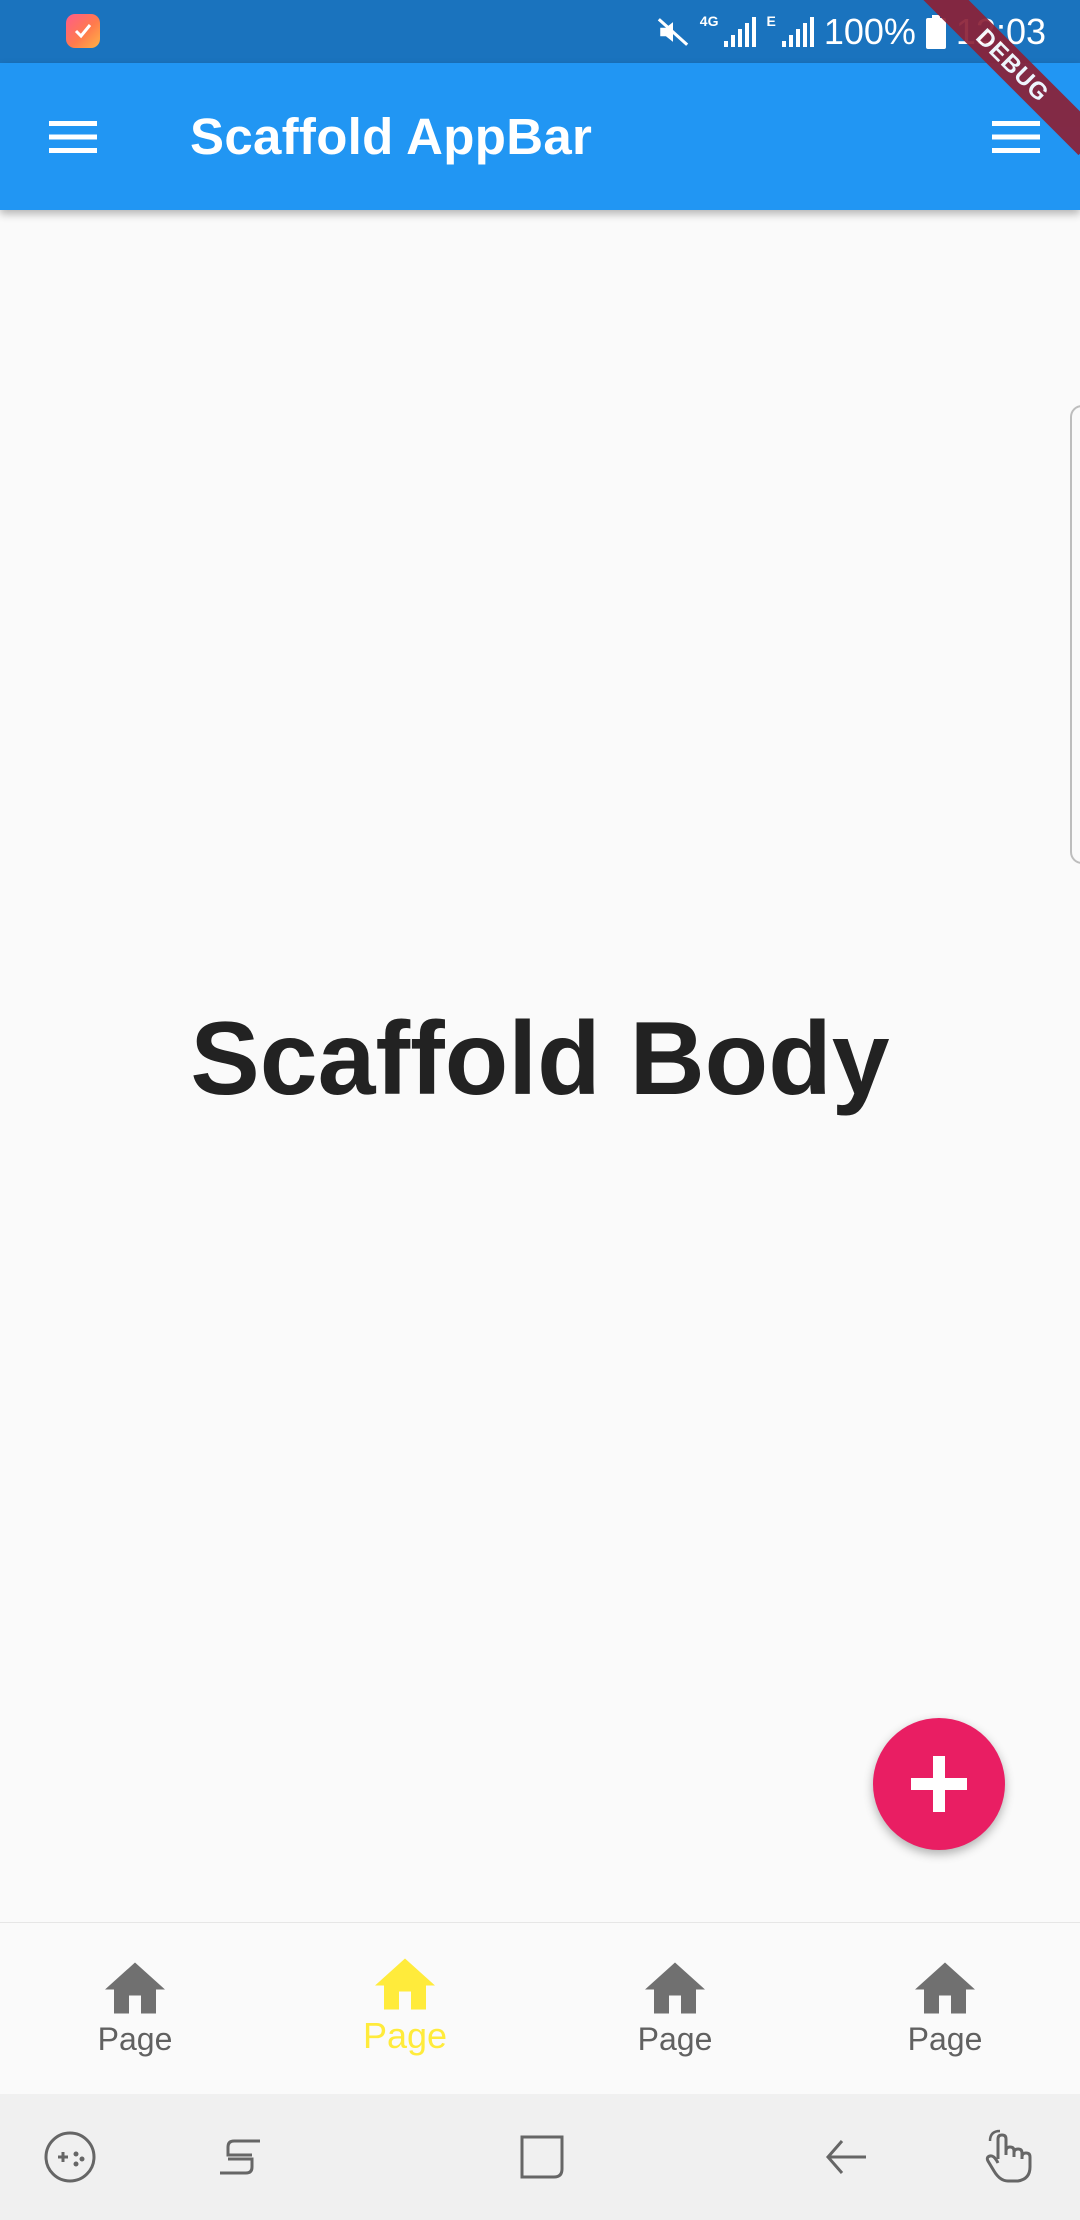 This screenshot has height=2220, width=1080. I want to click on add-fab-button, so click(939, 1784).